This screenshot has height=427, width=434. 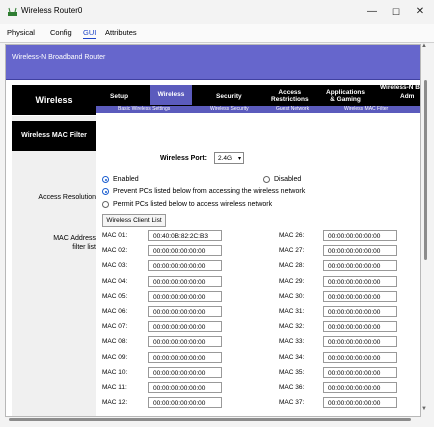 What do you see at coordinates (396, 12) in the screenshot?
I see `maximize-button: ☐` at bounding box center [396, 12].